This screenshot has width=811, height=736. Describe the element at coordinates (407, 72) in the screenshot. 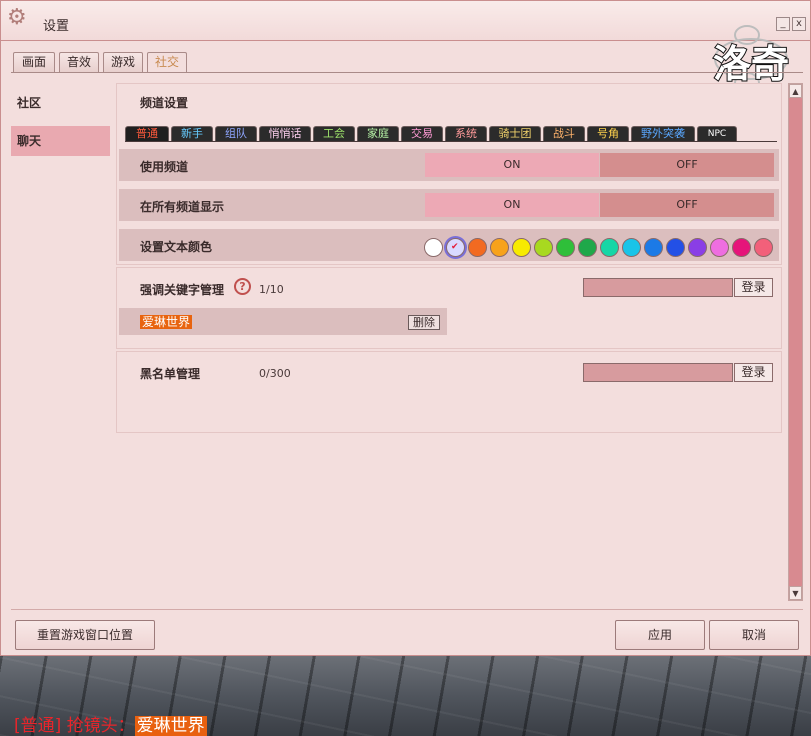

I see `tabs-divider` at that location.